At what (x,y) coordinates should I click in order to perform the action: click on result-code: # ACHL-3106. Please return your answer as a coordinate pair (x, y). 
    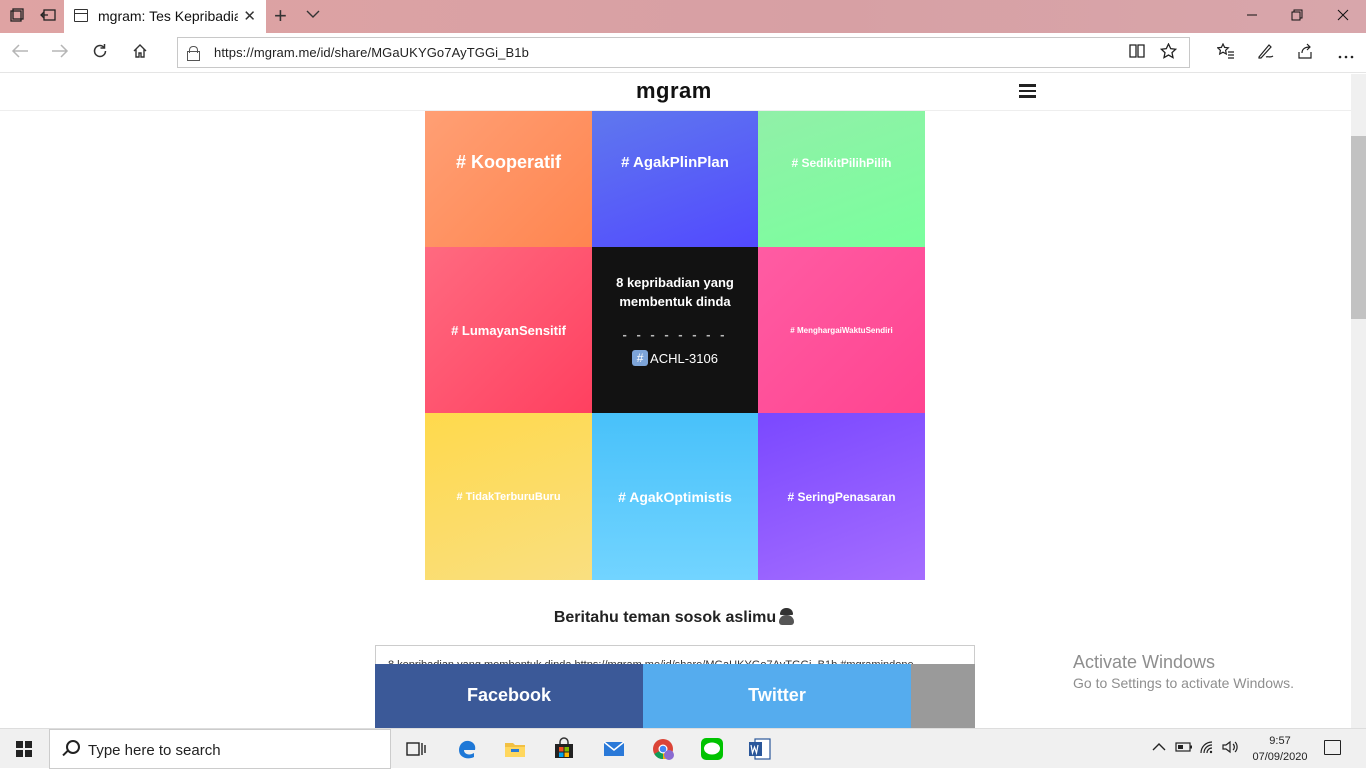
    Looking at the image, I should click on (675, 358).